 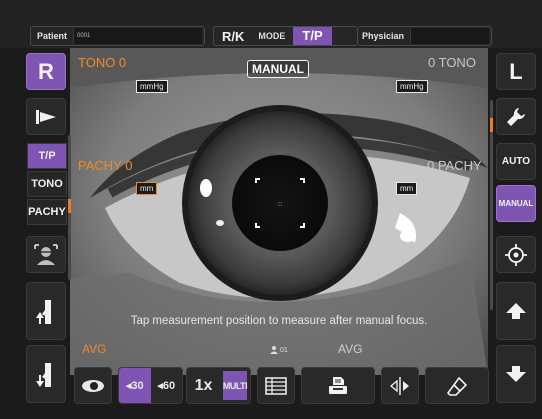 What do you see at coordinates (454, 165) in the screenshot?
I see `pachy-left-eye-value: 0 PACHY` at bounding box center [454, 165].